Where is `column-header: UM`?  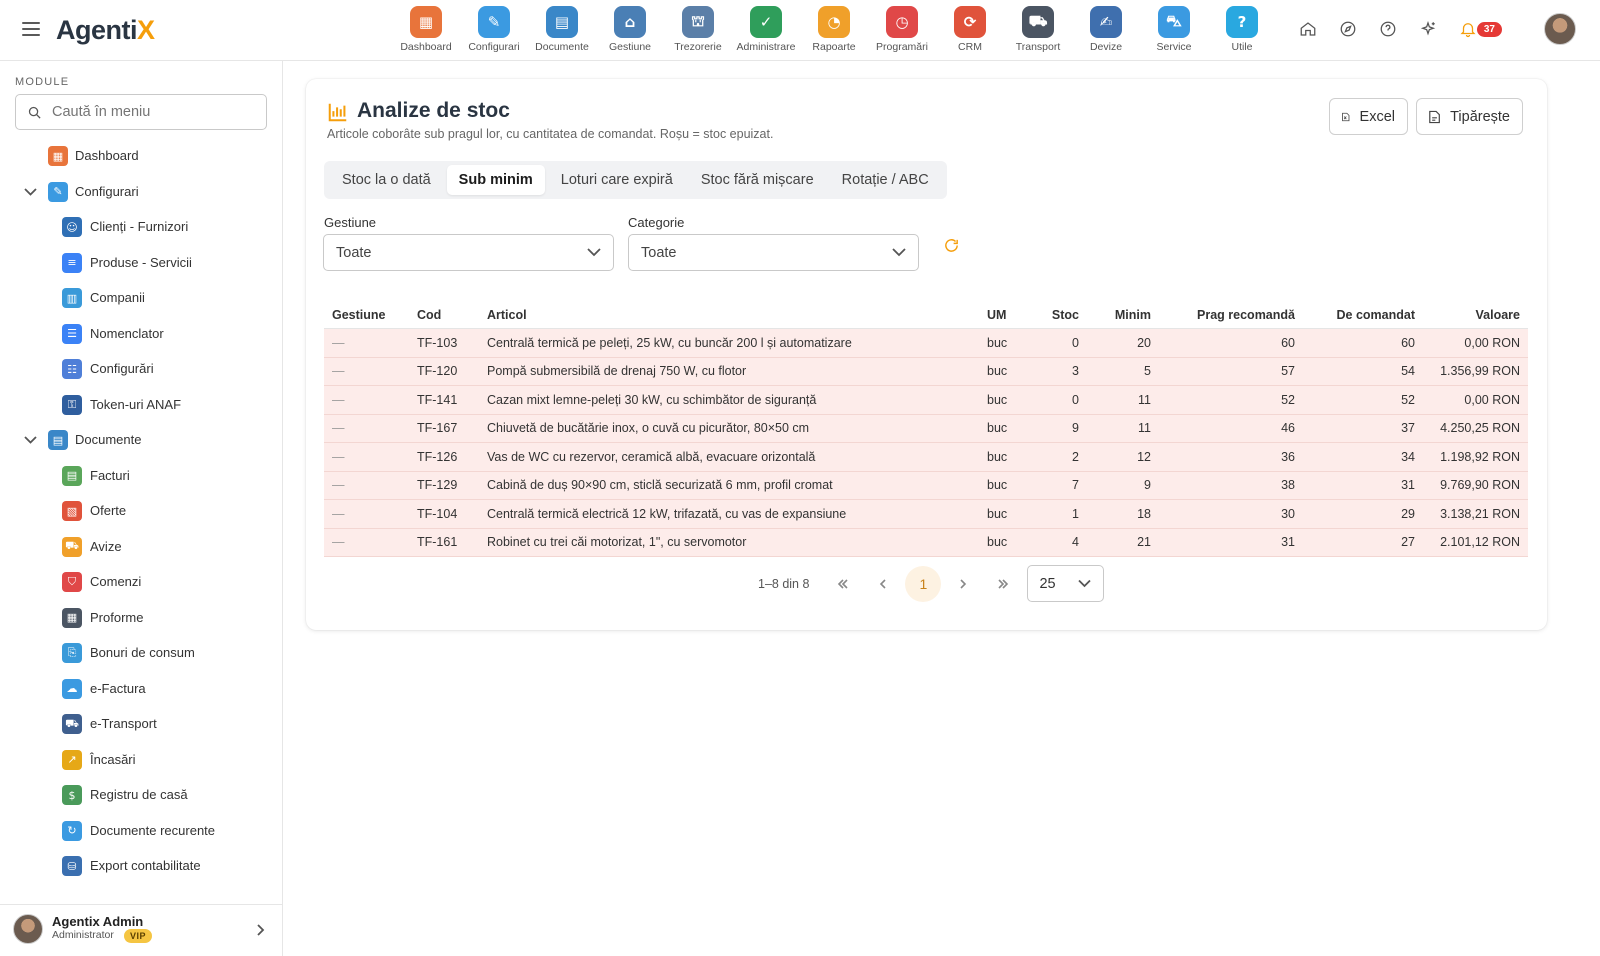 column-header: UM is located at coordinates (1004, 315).